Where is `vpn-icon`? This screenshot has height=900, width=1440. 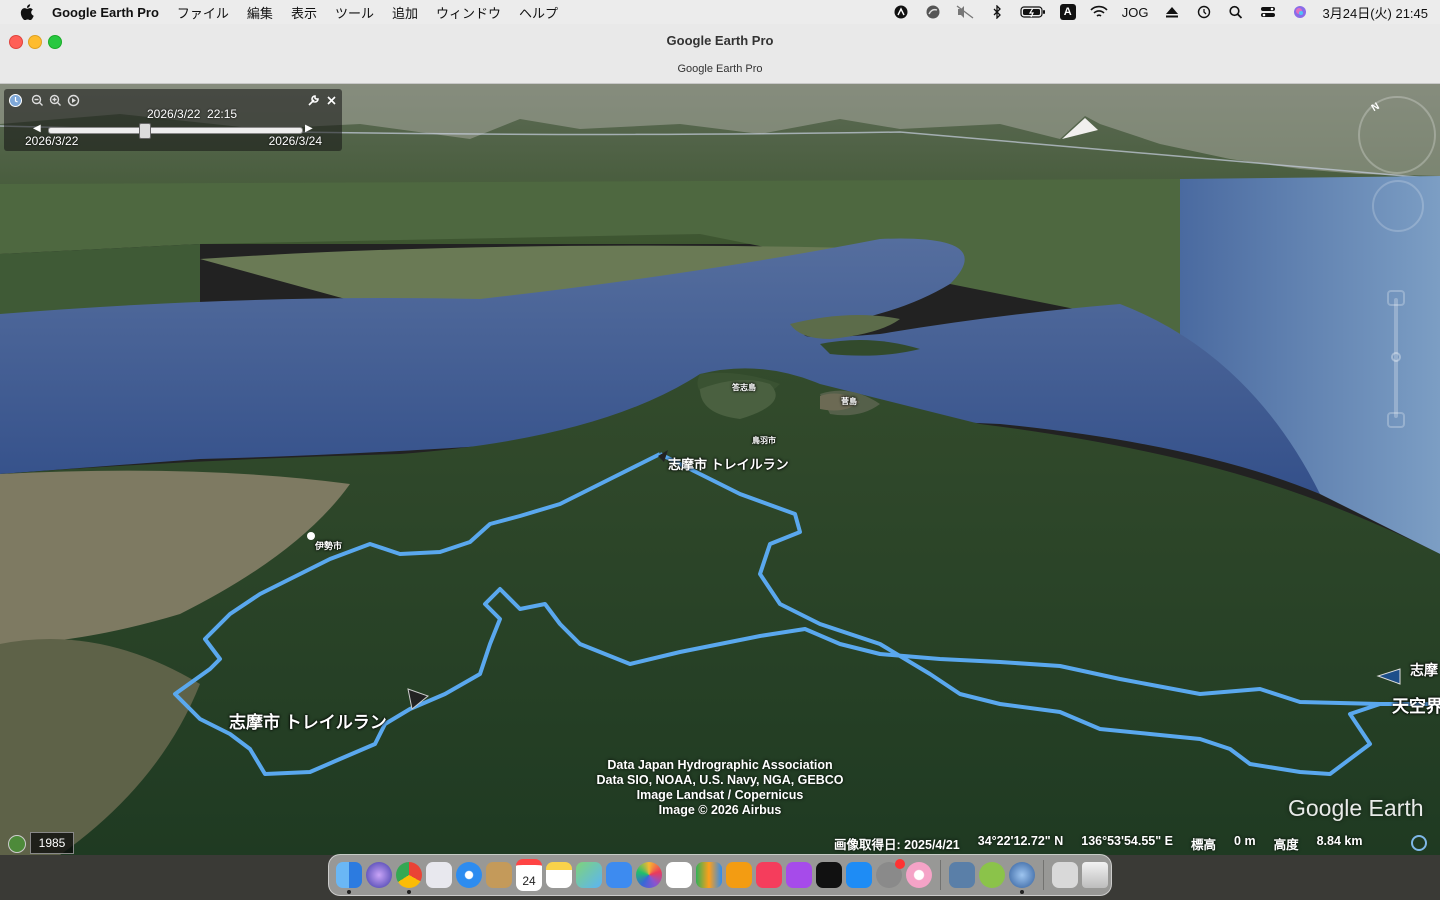
vpn-icon is located at coordinates (901, 12).